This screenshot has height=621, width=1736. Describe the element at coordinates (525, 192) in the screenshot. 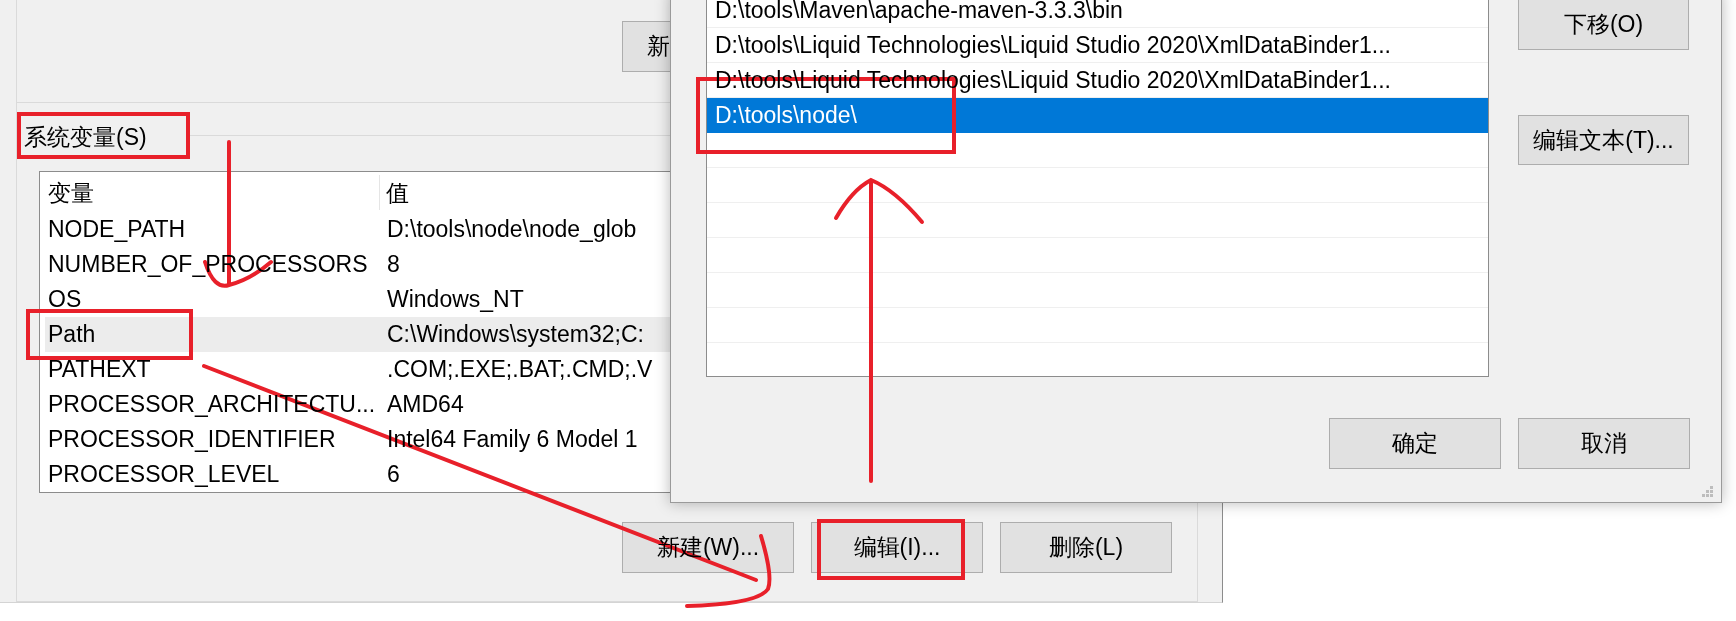

I see `column-header: 值` at that location.